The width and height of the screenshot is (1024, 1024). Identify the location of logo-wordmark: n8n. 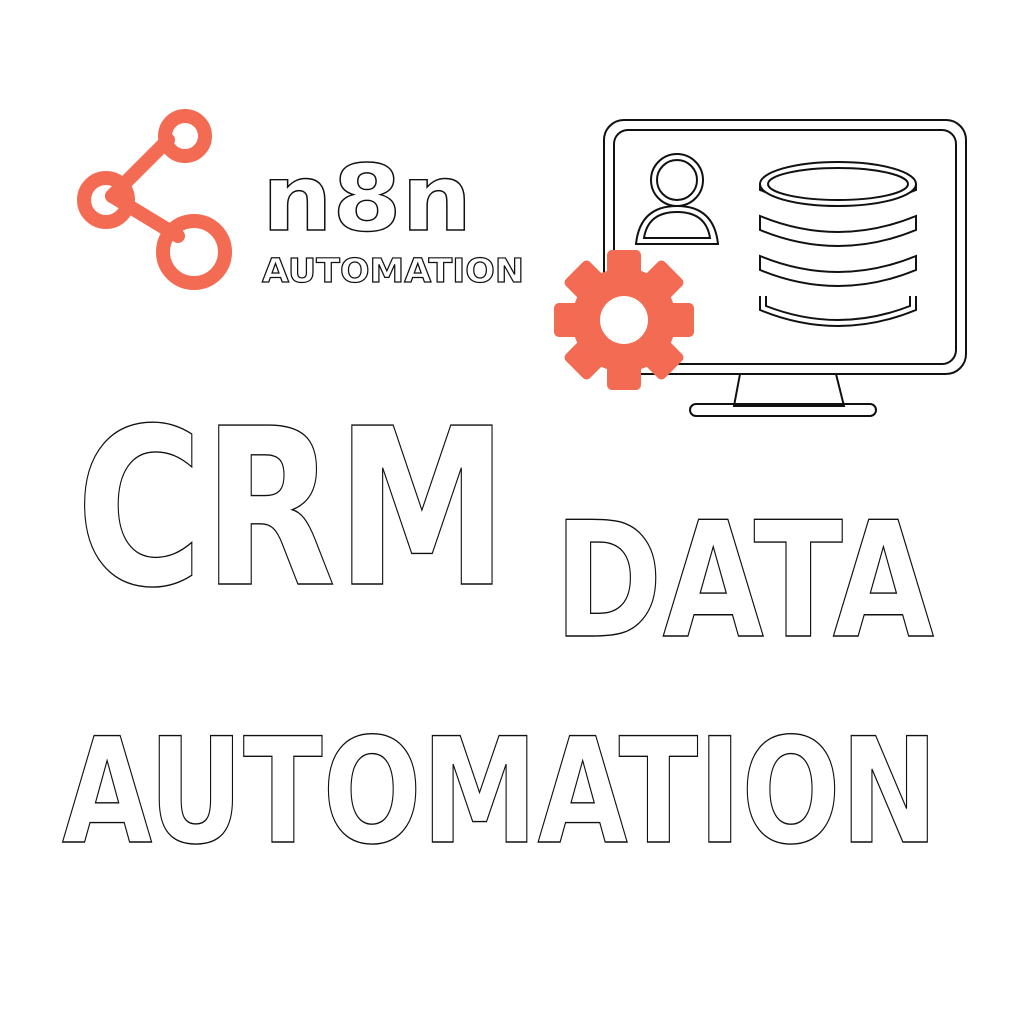
(367, 198).